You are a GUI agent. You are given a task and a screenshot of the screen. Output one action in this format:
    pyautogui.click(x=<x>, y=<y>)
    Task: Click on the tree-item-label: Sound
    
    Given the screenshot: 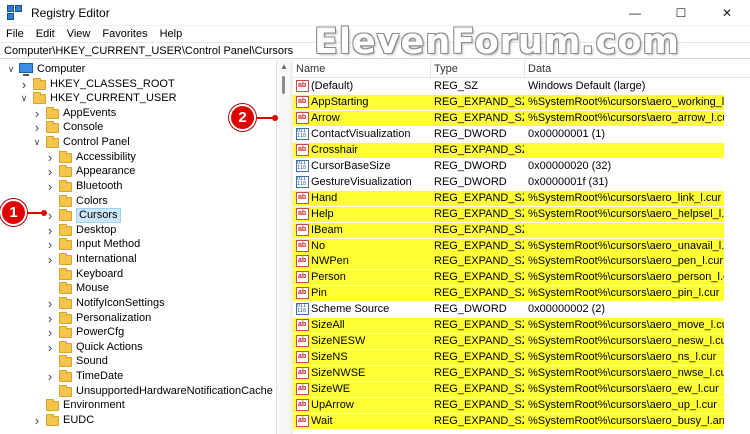 What is the action you would take?
    pyautogui.click(x=92, y=361)
    